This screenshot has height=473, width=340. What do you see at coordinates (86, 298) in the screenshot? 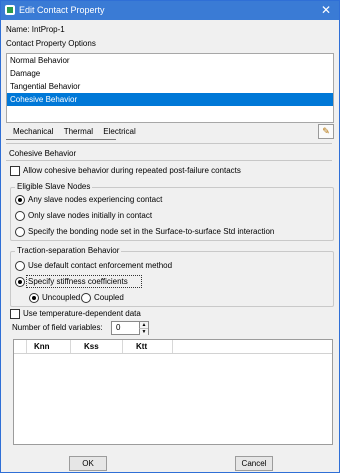
I see `coupled-radio` at bounding box center [86, 298].